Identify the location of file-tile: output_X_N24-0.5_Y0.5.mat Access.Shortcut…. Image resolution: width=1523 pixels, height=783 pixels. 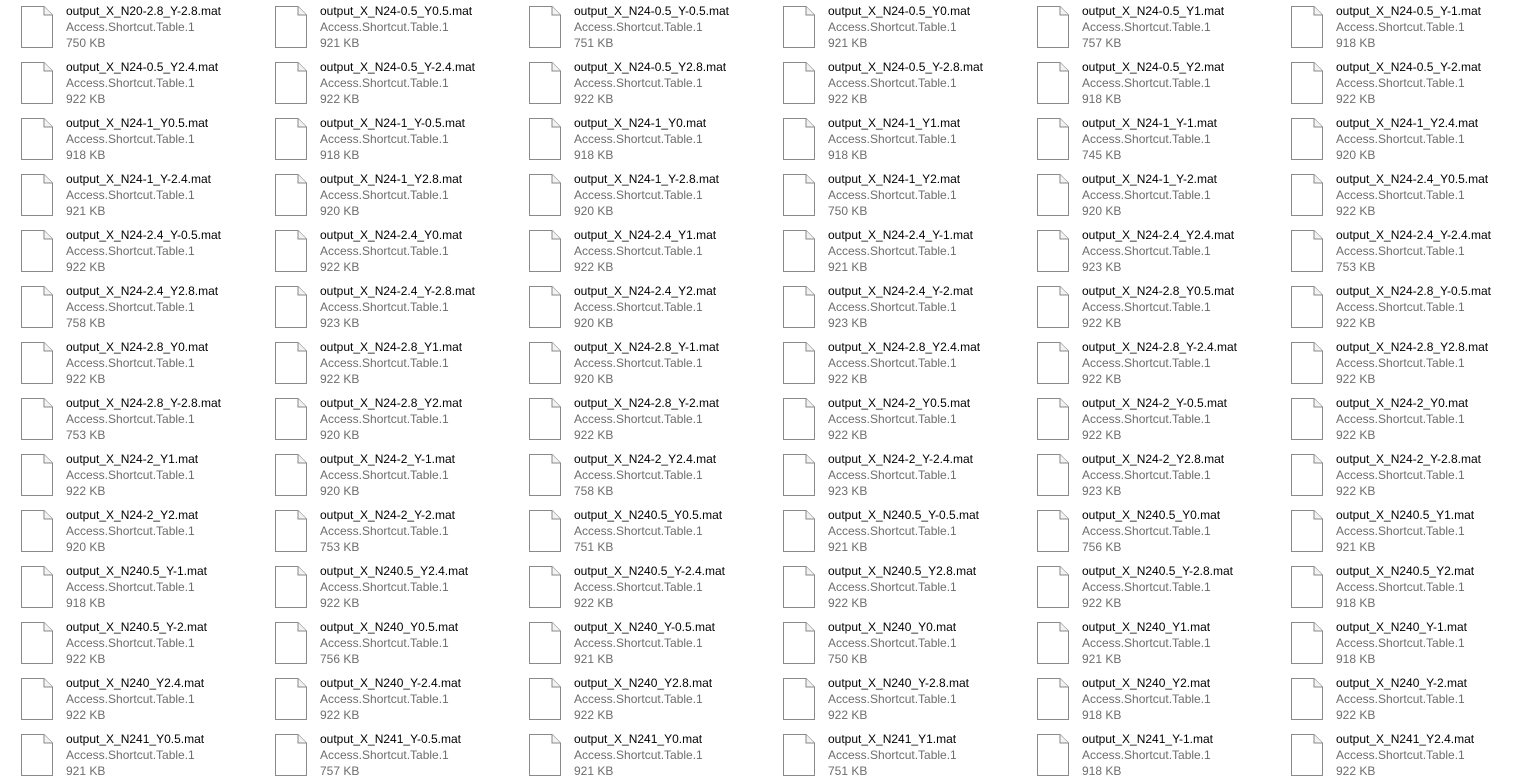
(374, 26).